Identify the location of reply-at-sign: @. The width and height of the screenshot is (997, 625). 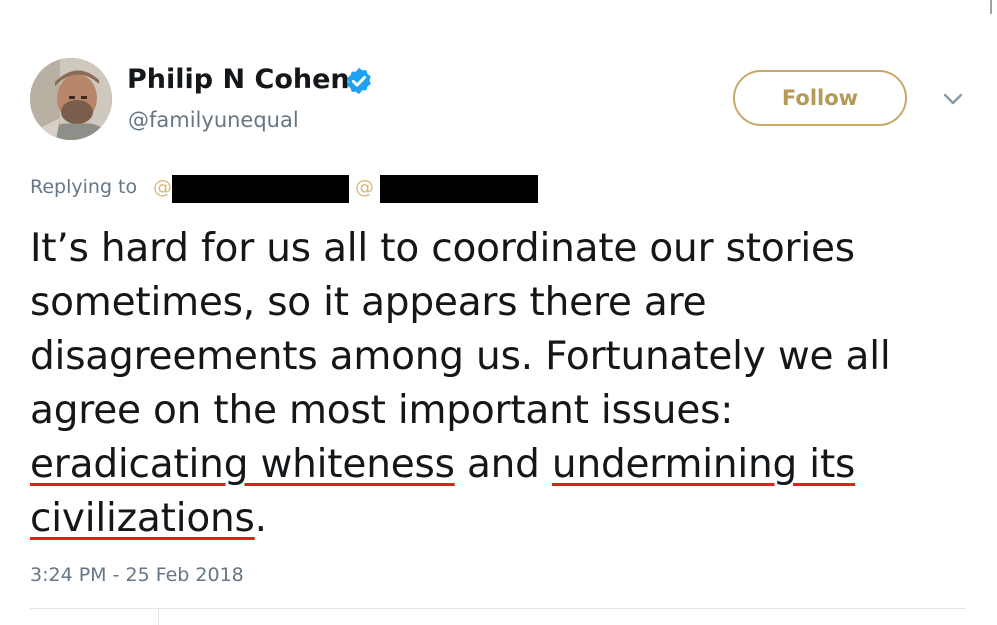
(162, 187).